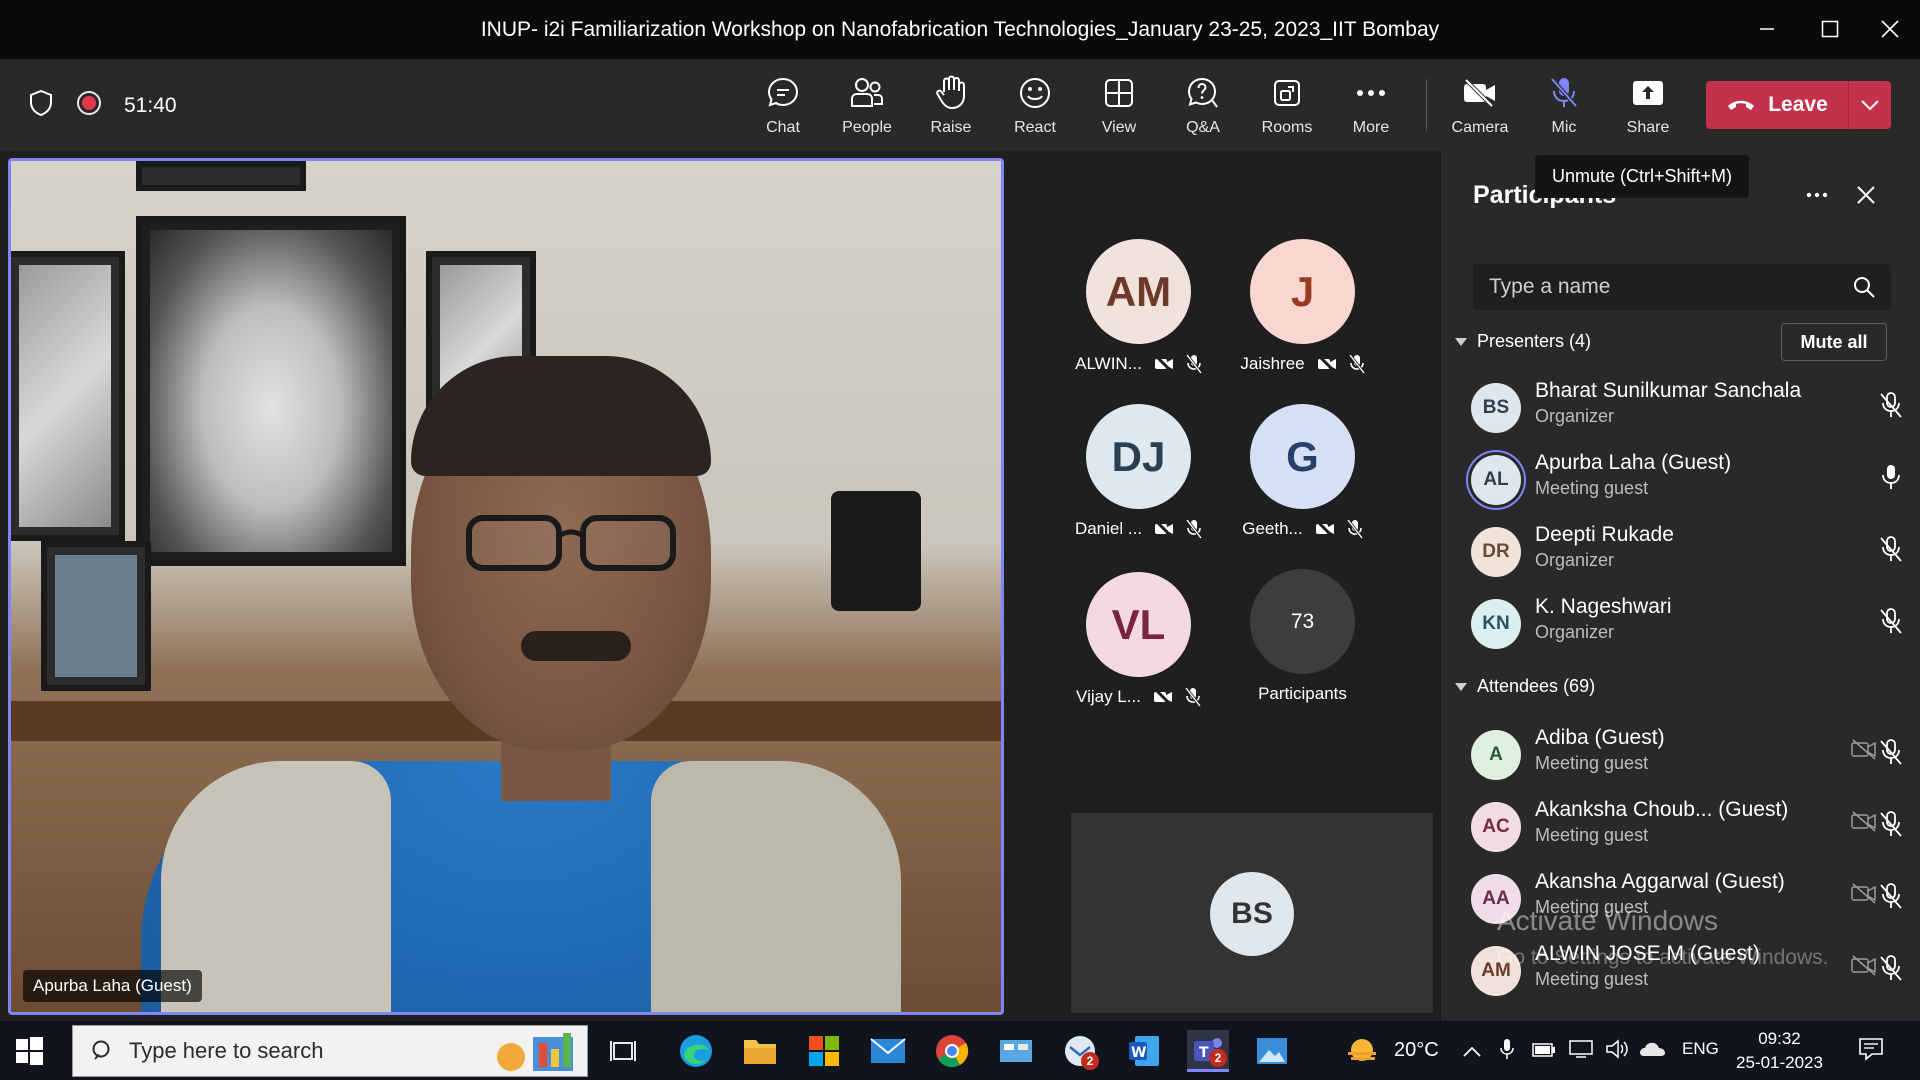  I want to click on weather-widget, so click(1361, 1051).